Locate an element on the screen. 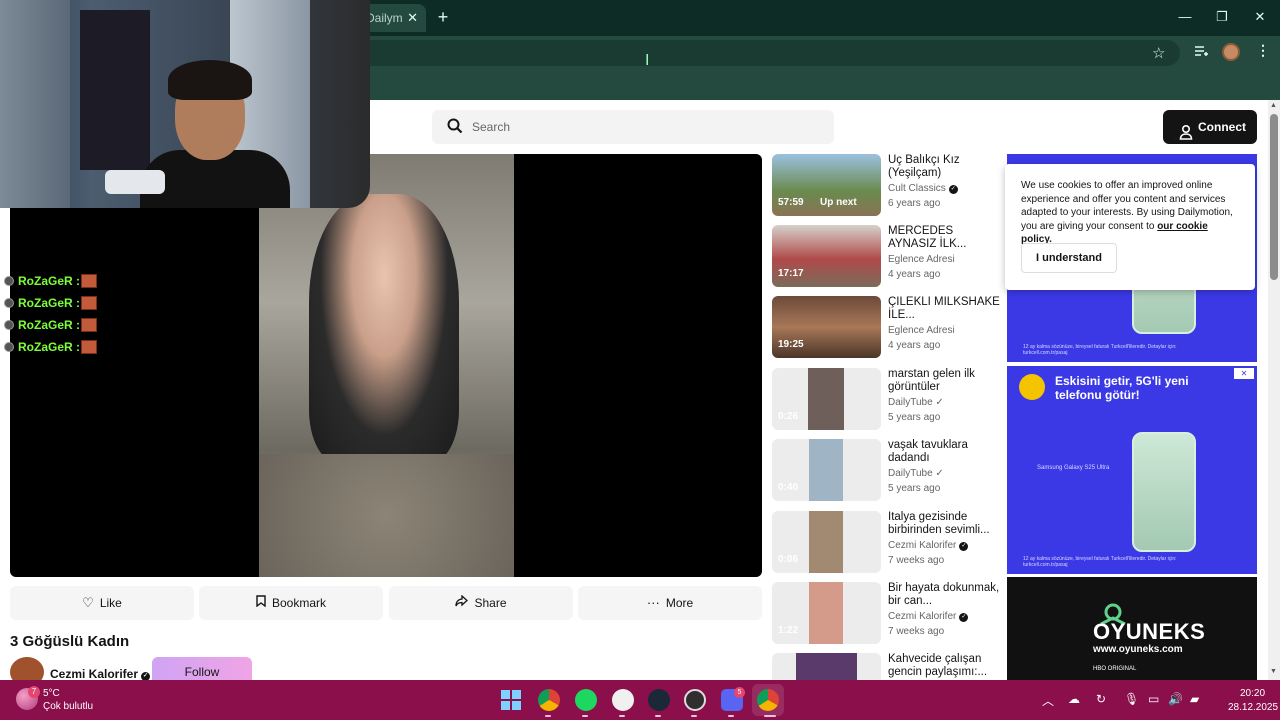 This screenshot has height=720, width=1280. tray-mic-icon: 🎙 is located at coordinates (1131, 699).